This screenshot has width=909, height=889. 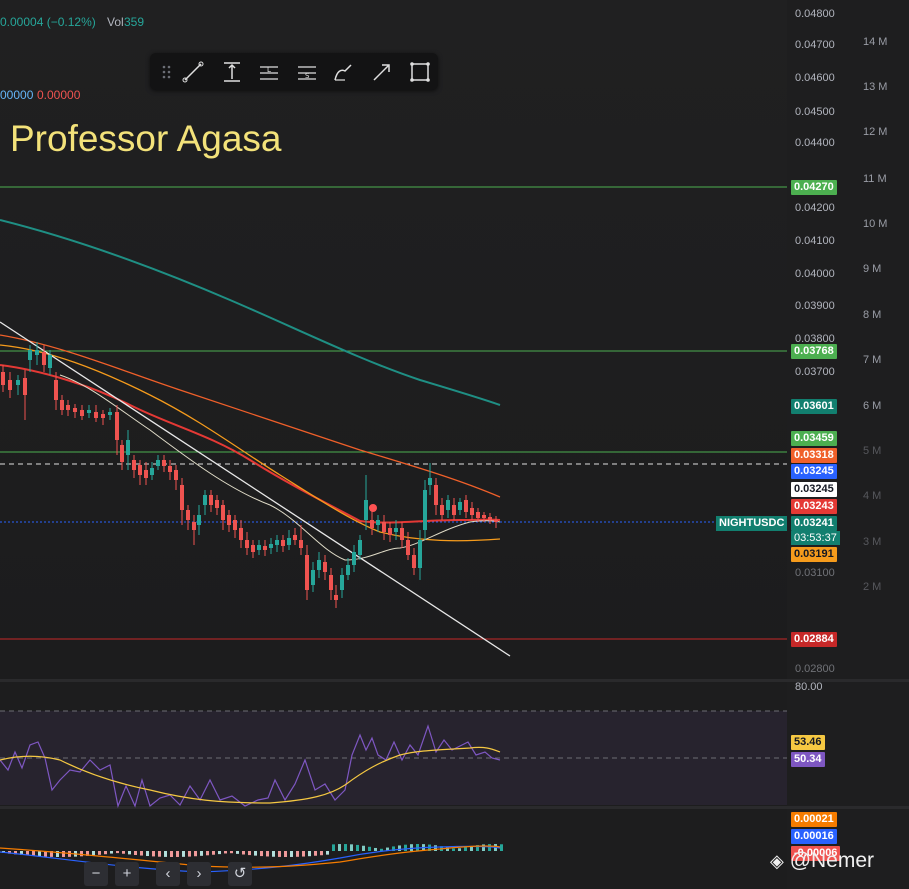 What do you see at coordinates (808, 759) in the screenshot?
I see `rsi-ma-value-label: 50.34` at bounding box center [808, 759].